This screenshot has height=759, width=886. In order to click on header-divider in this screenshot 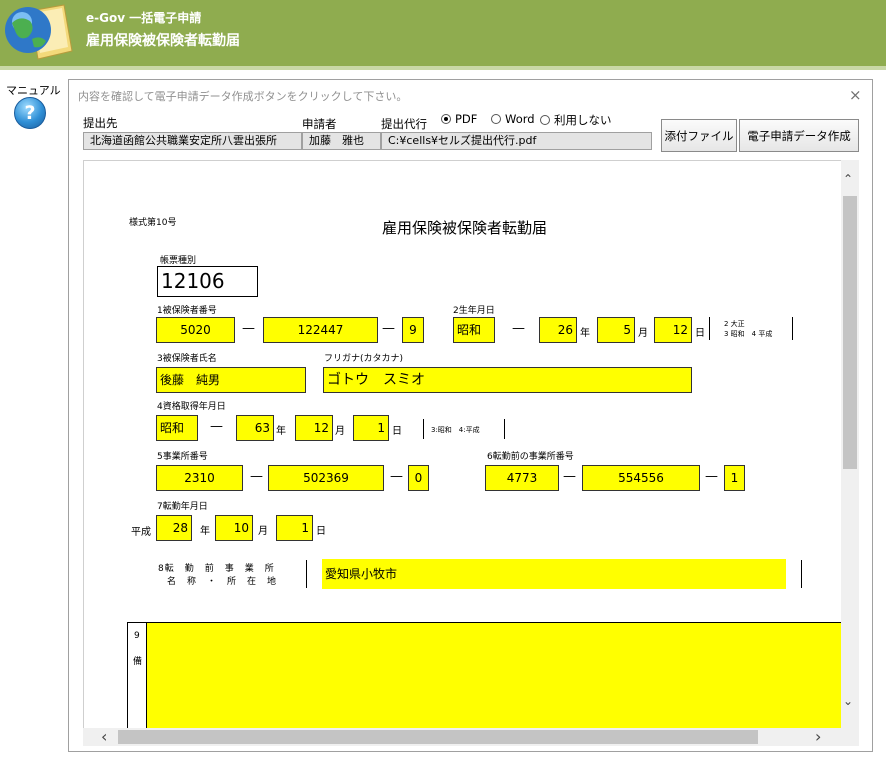, I will do `click(443, 68)`.